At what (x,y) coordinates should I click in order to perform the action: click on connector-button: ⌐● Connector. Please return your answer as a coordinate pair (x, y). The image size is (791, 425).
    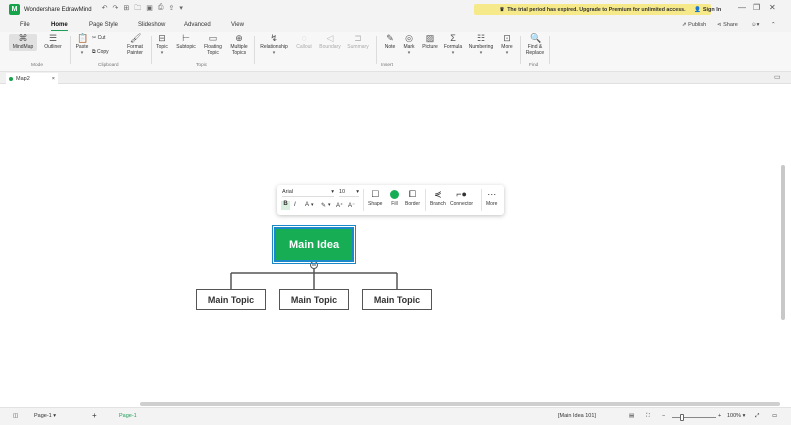
    Looking at the image, I should click on (461, 197).